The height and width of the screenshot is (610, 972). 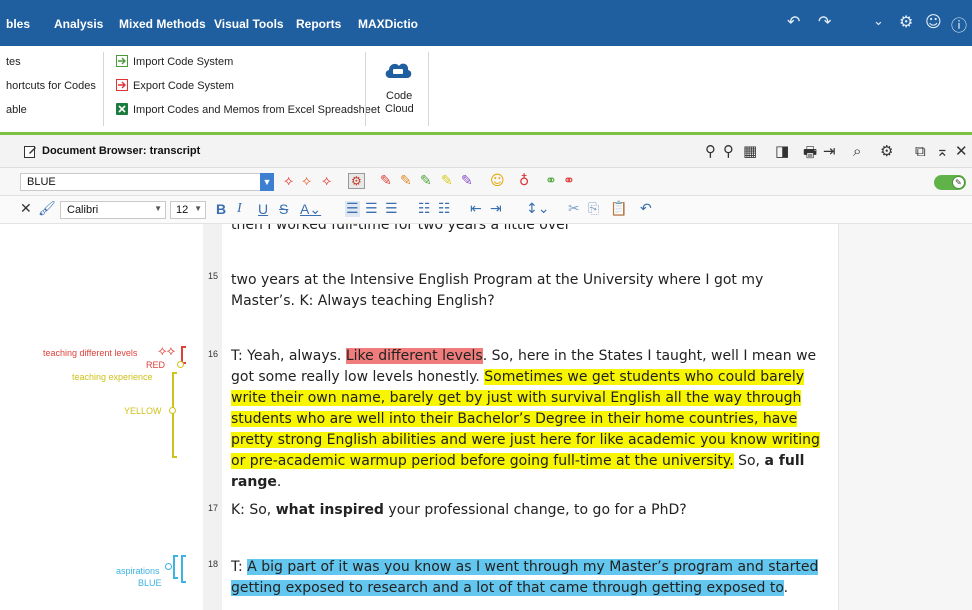 What do you see at coordinates (386, 181) in the screenshot?
I see `highlighter-red-icon: ✎` at bounding box center [386, 181].